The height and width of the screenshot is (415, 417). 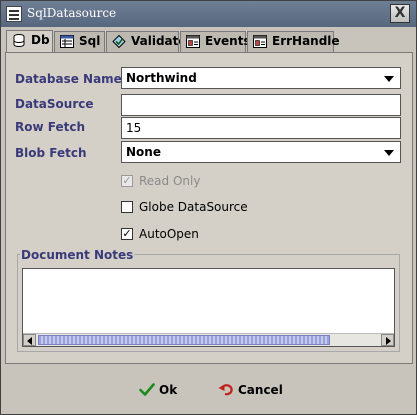 I want to click on tab-errhandle: ErrHandle, so click(x=293, y=41).